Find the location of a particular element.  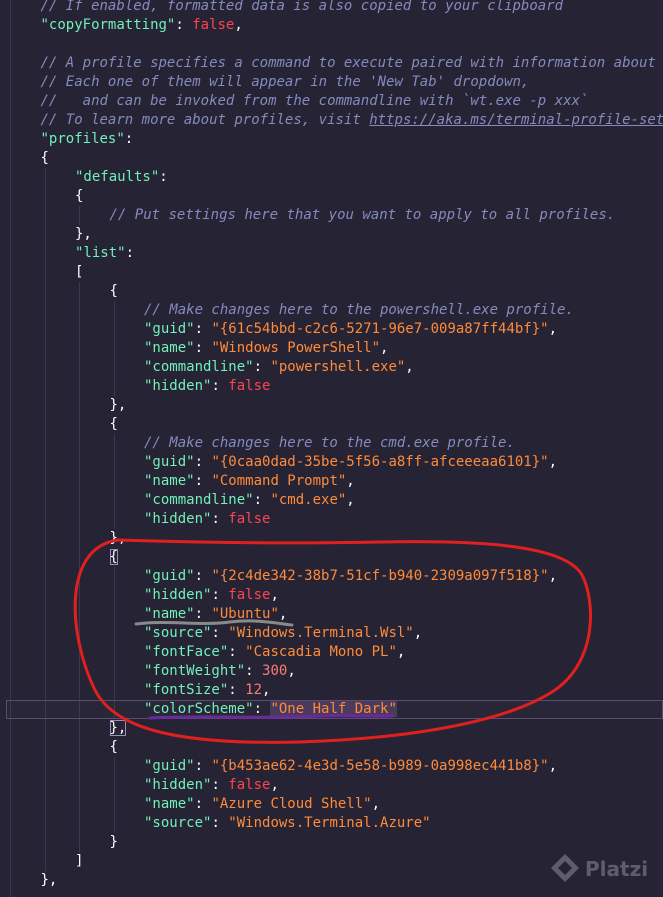

code-line: "fontWeight": 300, is located at coordinates (331, 671).